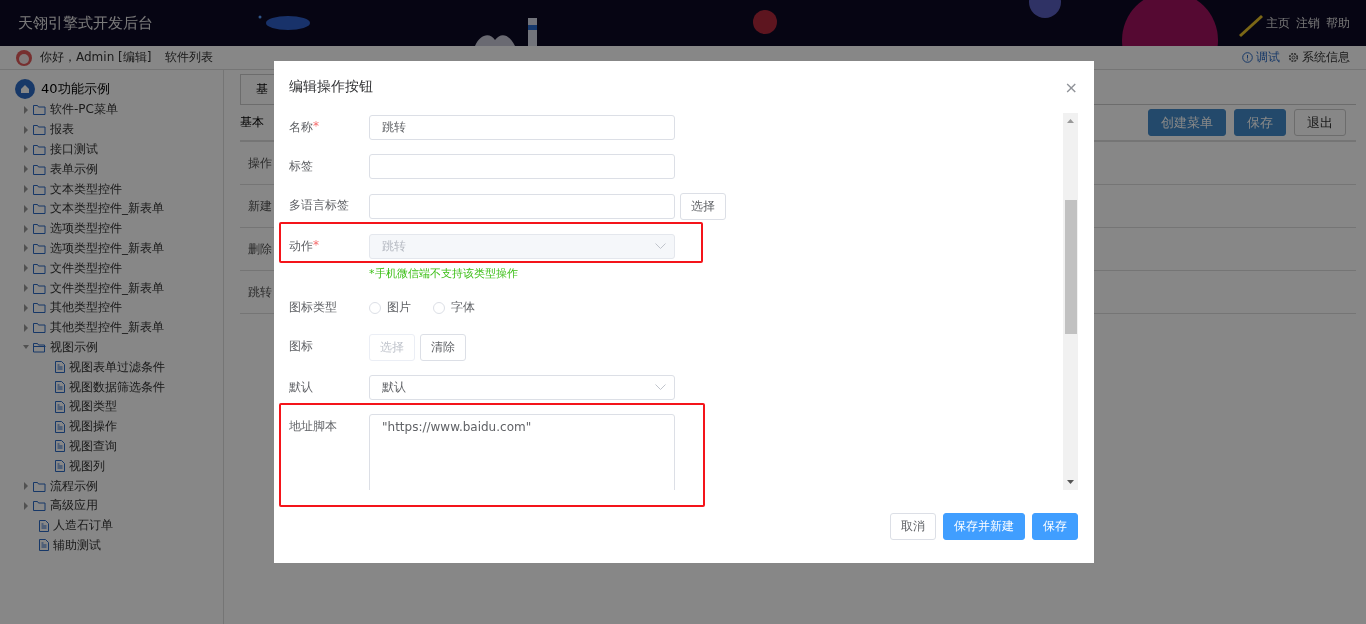 The width and height of the screenshot is (1366, 624). Describe the element at coordinates (443, 347) in the screenshot. I see `icon-action-button: 清除` at that location.